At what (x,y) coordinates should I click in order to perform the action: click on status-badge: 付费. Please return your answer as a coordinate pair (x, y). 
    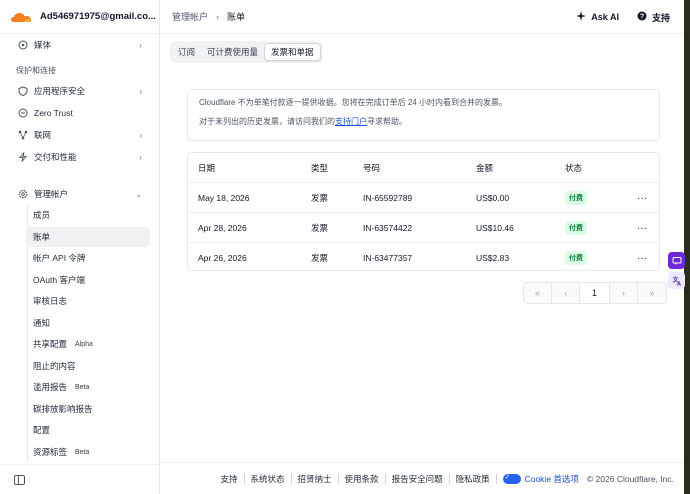
    Looking at the image, I should click on (576, 258).